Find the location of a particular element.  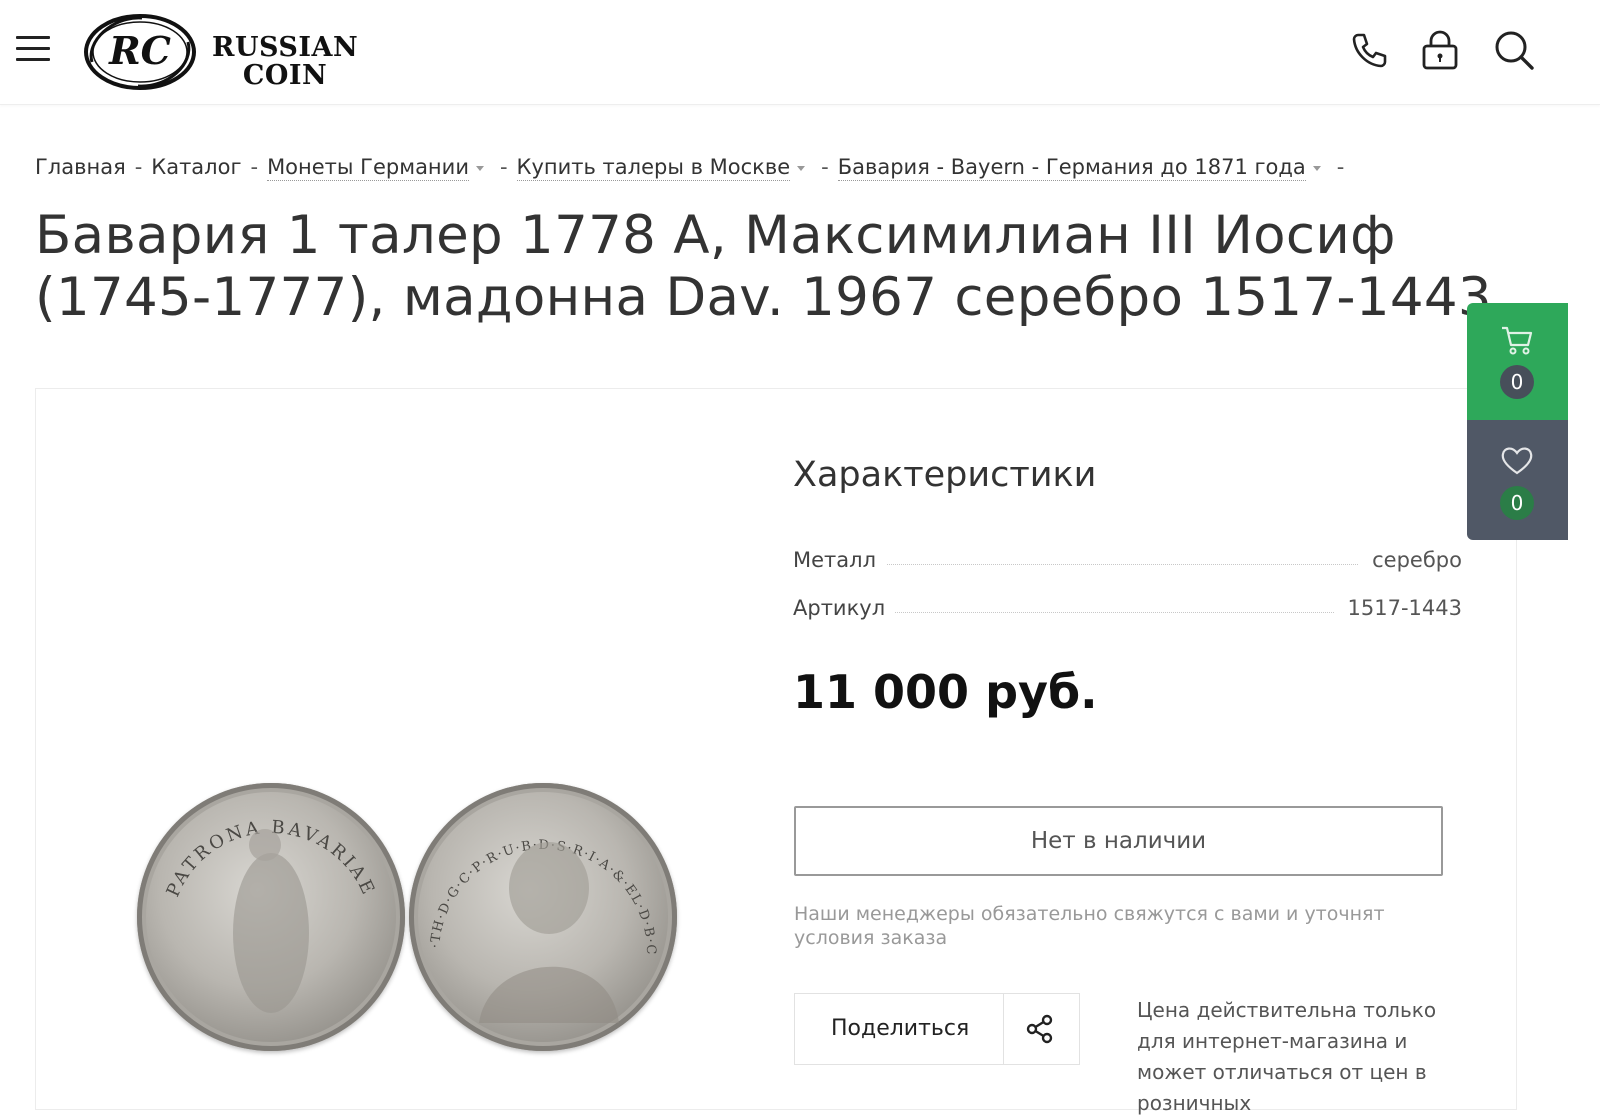

breadcrumb-item-thalers-moscow: Купить талеры в Москве is located at coordinates (661, 168).